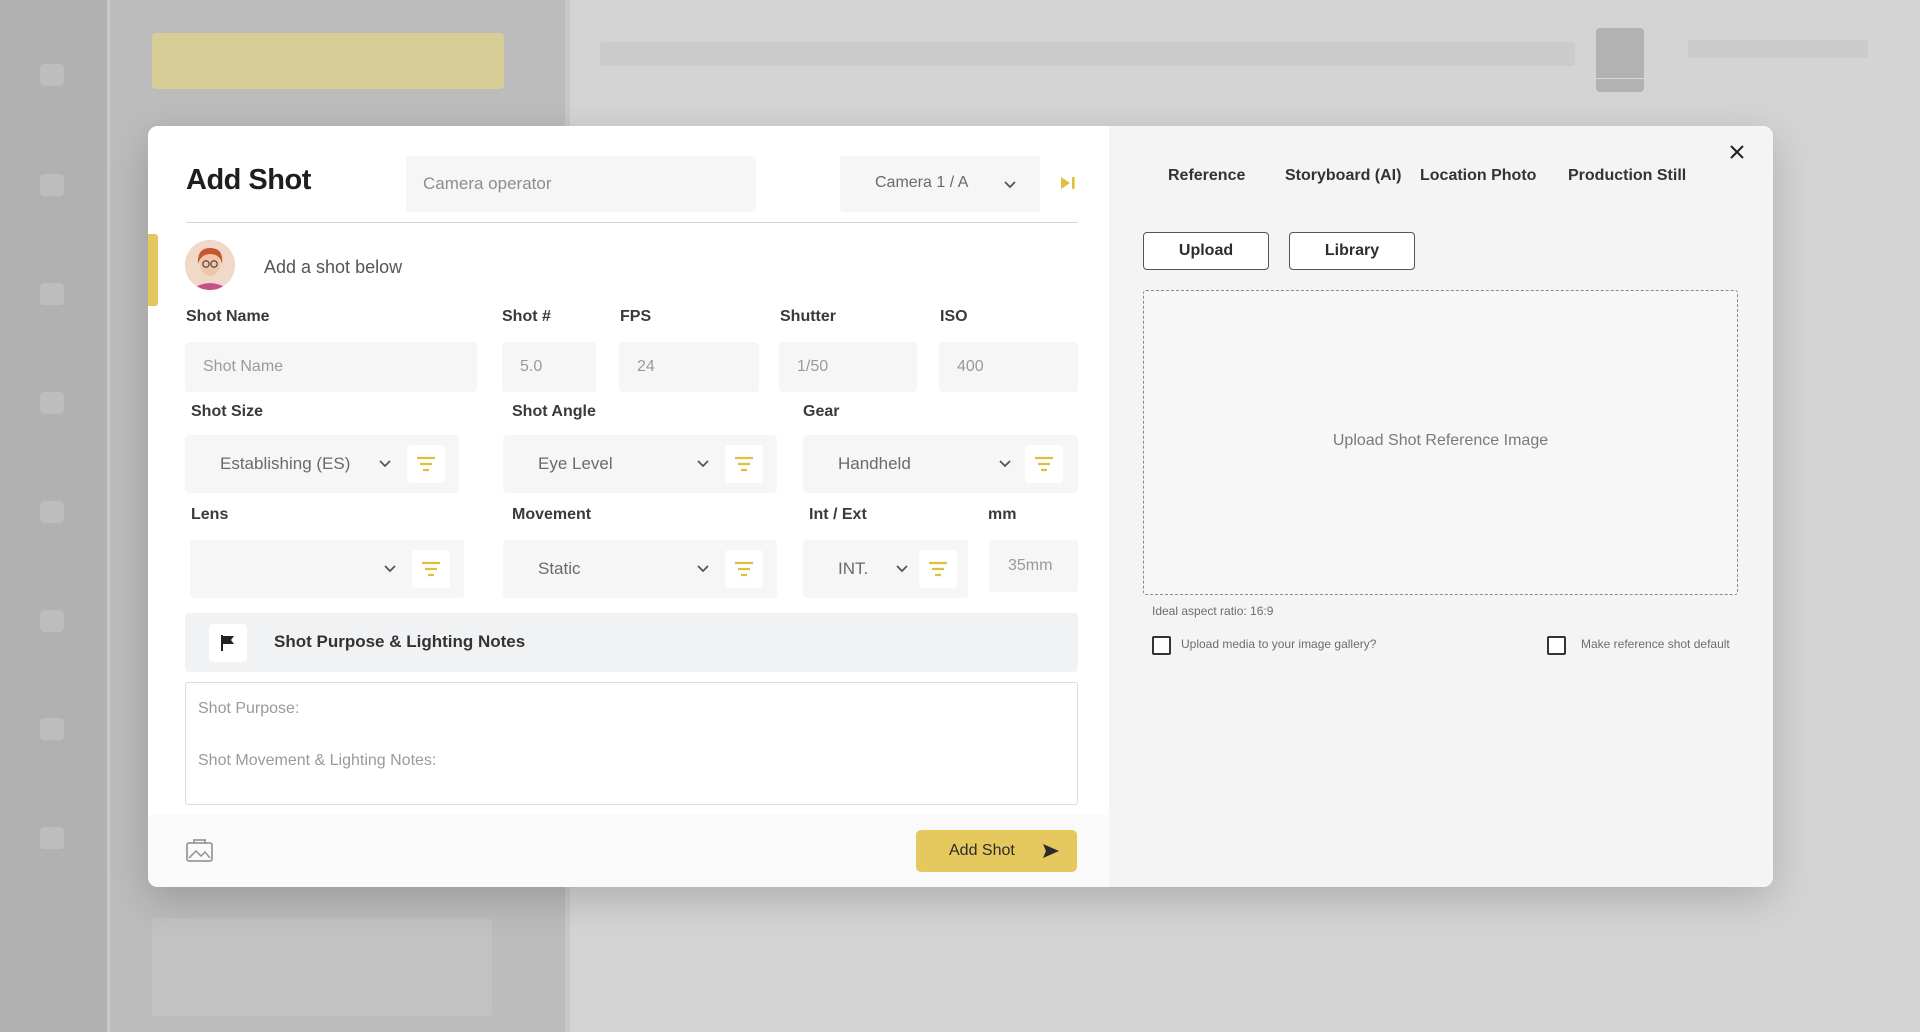 Image resolution: width=1920 pixels, height=1032 pixels. I want to click on int-ext-select: INT., so click(885, 569).